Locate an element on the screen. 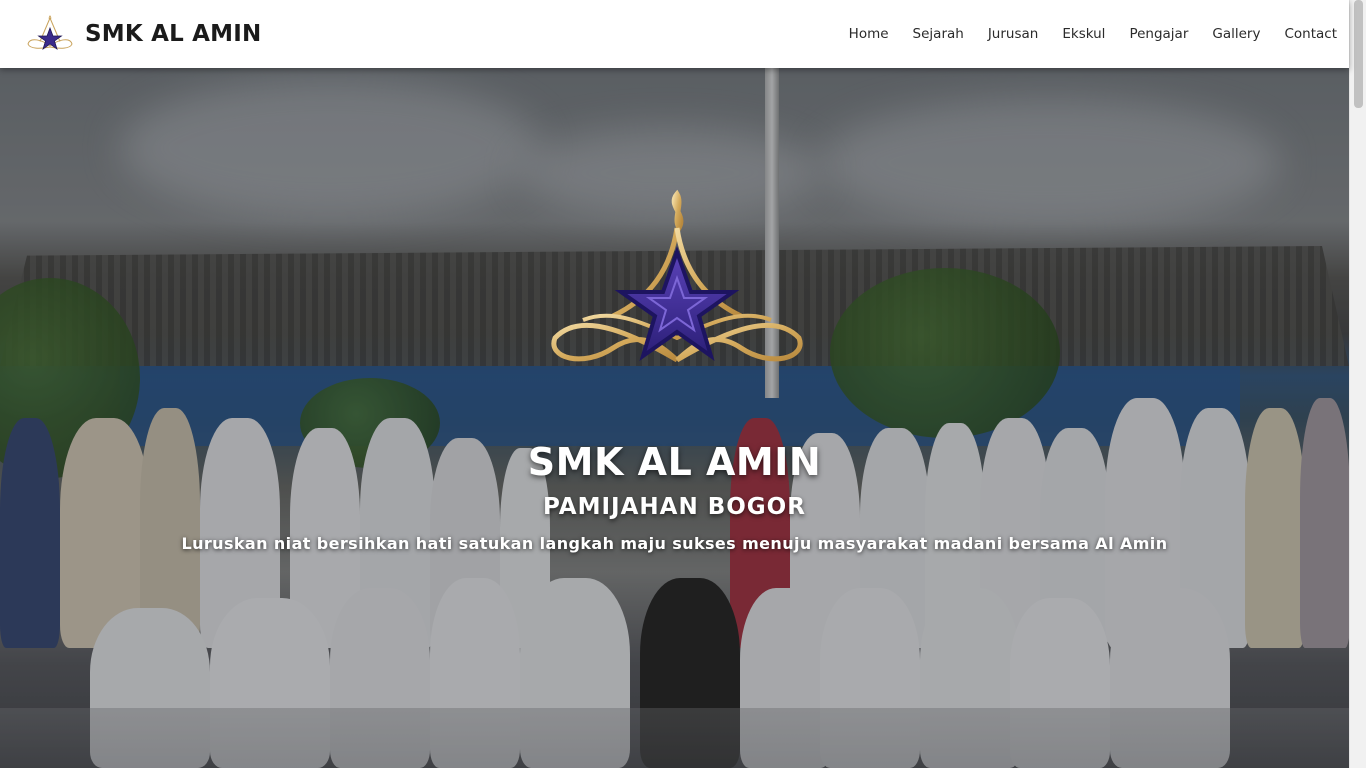  nav-ekskul: Ekskul is located at coordinates (1083, 34).